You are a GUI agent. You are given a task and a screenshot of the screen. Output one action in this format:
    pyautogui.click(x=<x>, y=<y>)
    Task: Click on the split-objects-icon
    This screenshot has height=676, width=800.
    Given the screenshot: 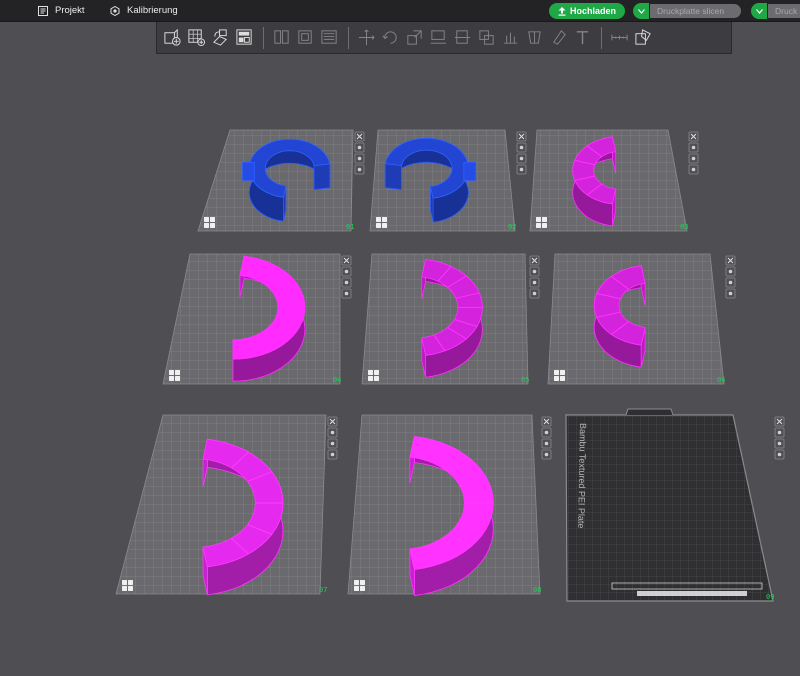 What is the action you would take?
    pyautogui.click(x=281, y=37)
    